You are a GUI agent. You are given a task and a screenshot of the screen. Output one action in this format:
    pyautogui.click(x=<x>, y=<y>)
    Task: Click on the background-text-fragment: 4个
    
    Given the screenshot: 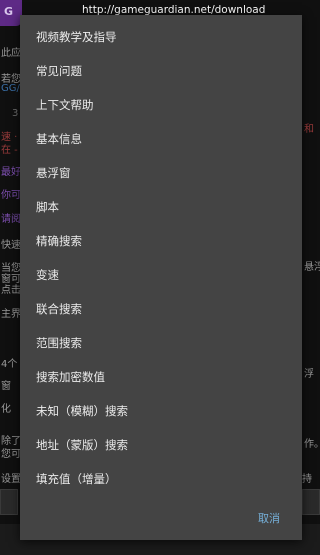 What is the action you would take?
    pyautogui.click(x=9, y=364)
    